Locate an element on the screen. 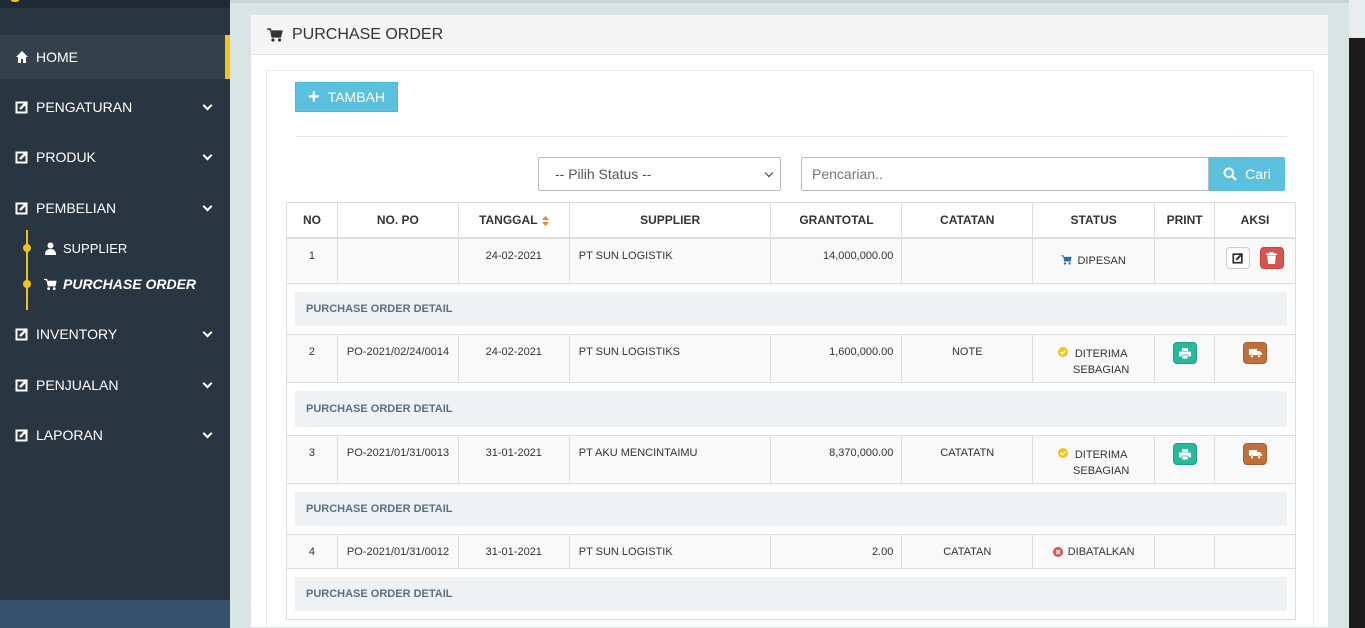 The height and width of the screenshot is (628, 1365). status-select: -- Pilih Status -- is located at coordinates (659, 174).